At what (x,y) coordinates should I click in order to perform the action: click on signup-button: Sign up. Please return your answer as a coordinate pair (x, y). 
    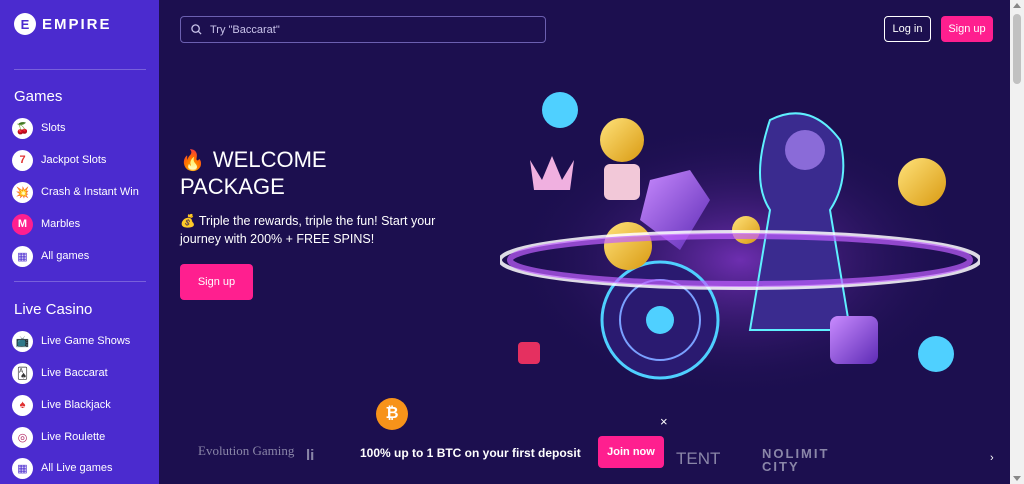
    Looking at the image, I should click on (967, 29).